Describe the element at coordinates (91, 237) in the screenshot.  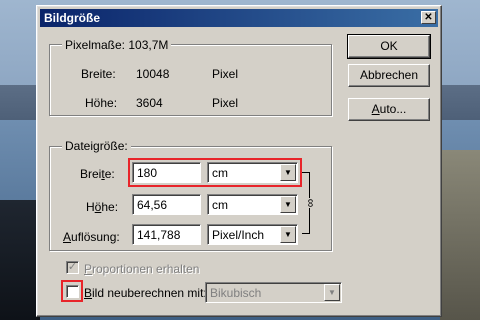
I see `resolution-label: Auflösung:` at that location.